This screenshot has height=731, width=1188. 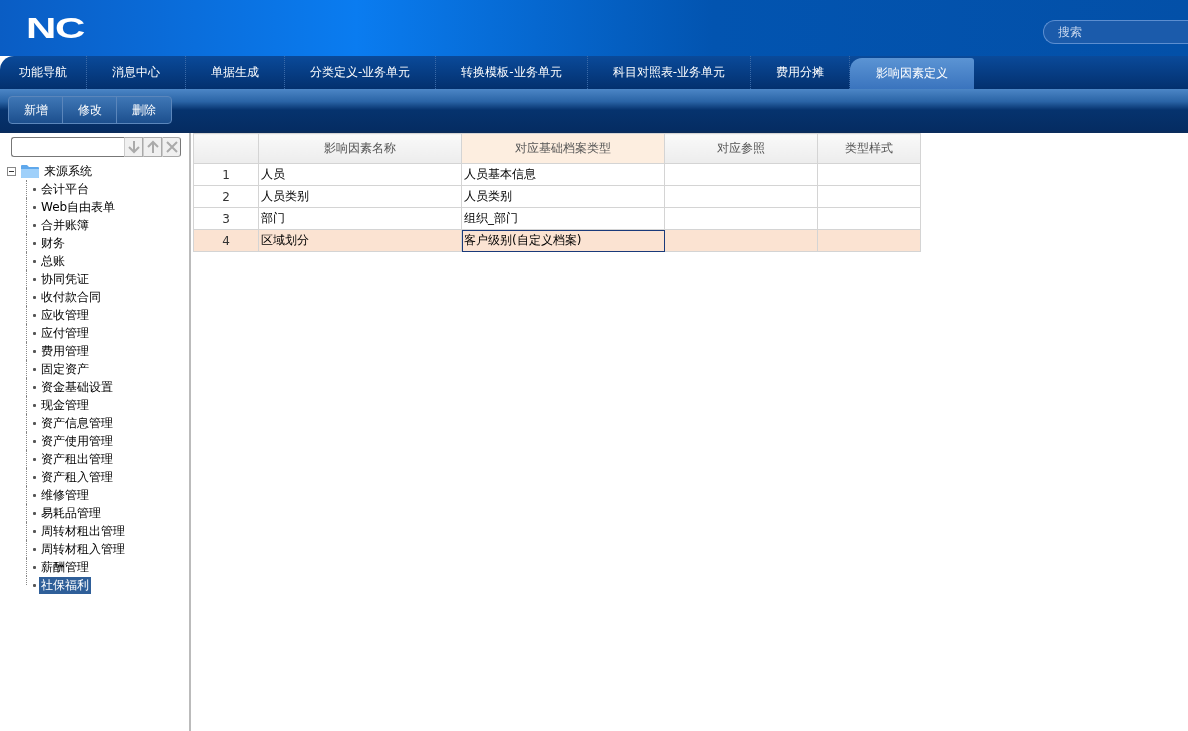 What do you see at coordinates (71, 513) in the screenshot?
I see `tree-item: 易耗品管理` at bounding box center [71, 513].